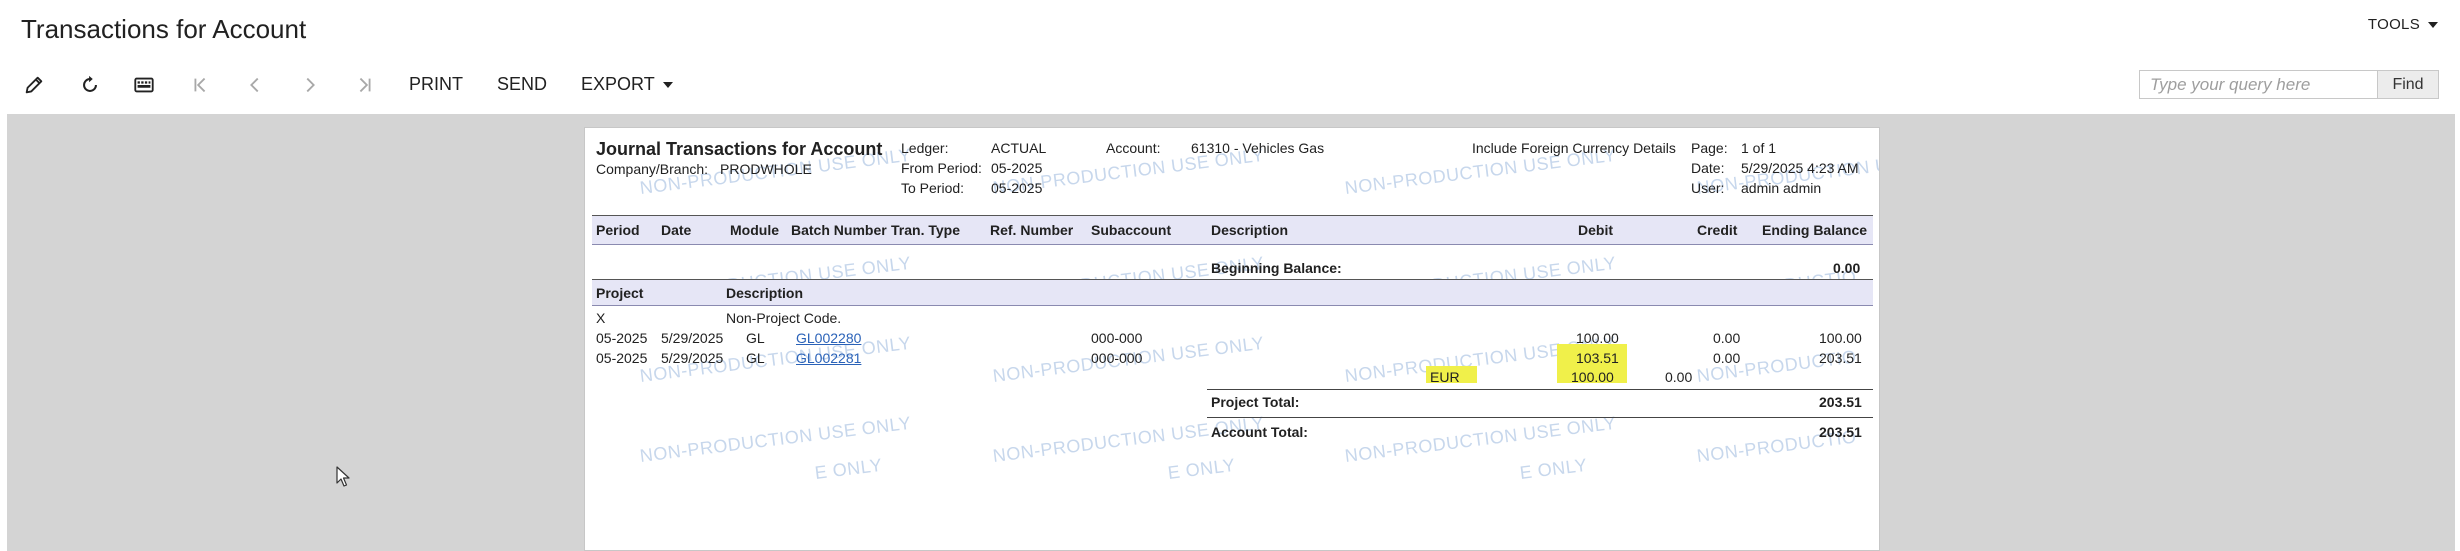  What do you see at coordinates (2258, 84) in the screenshot?
I see `search-input` at bounding box center [2258, 84].